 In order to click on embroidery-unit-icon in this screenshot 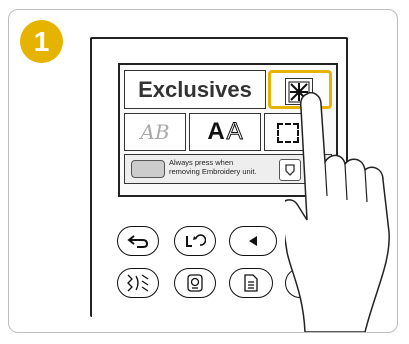, I will do `click(148, 169)`.